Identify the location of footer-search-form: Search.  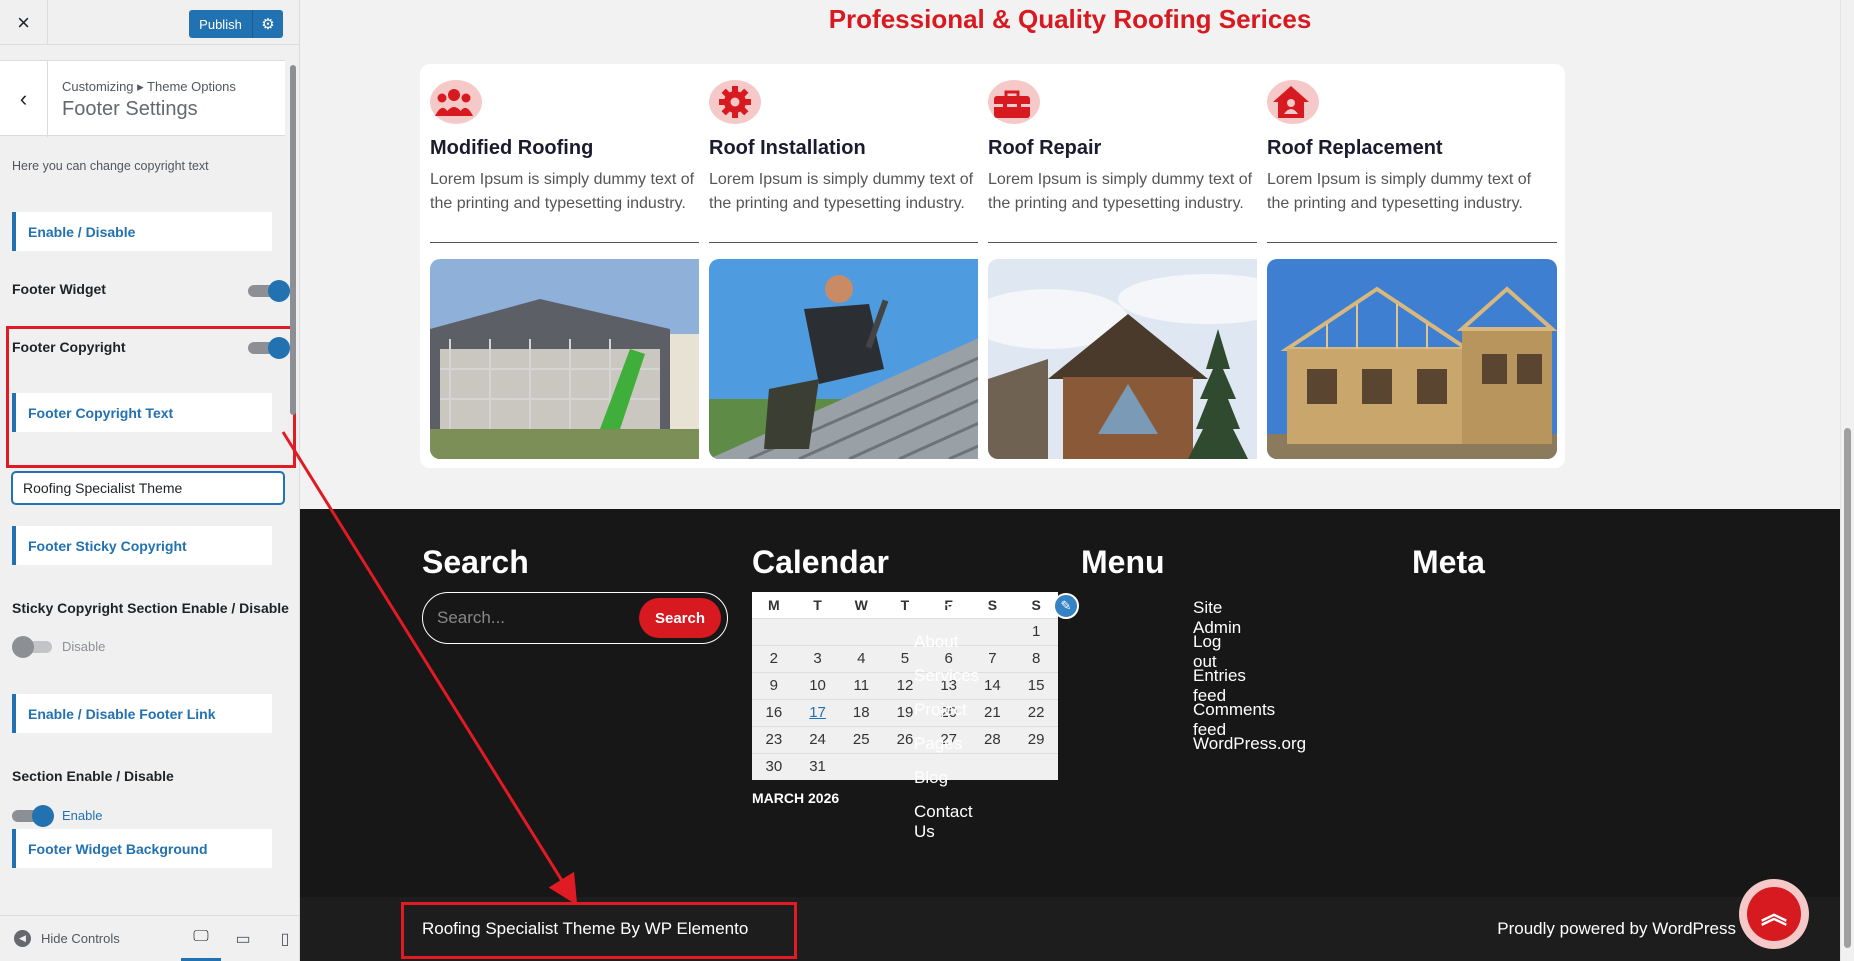
(575, 618).